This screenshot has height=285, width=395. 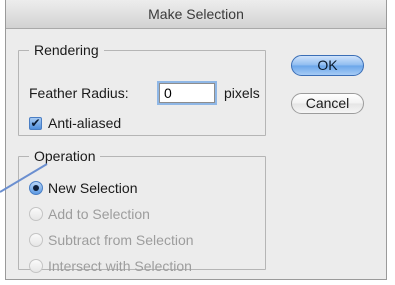 I want to click on callout-line, so click(x=24, y=178).